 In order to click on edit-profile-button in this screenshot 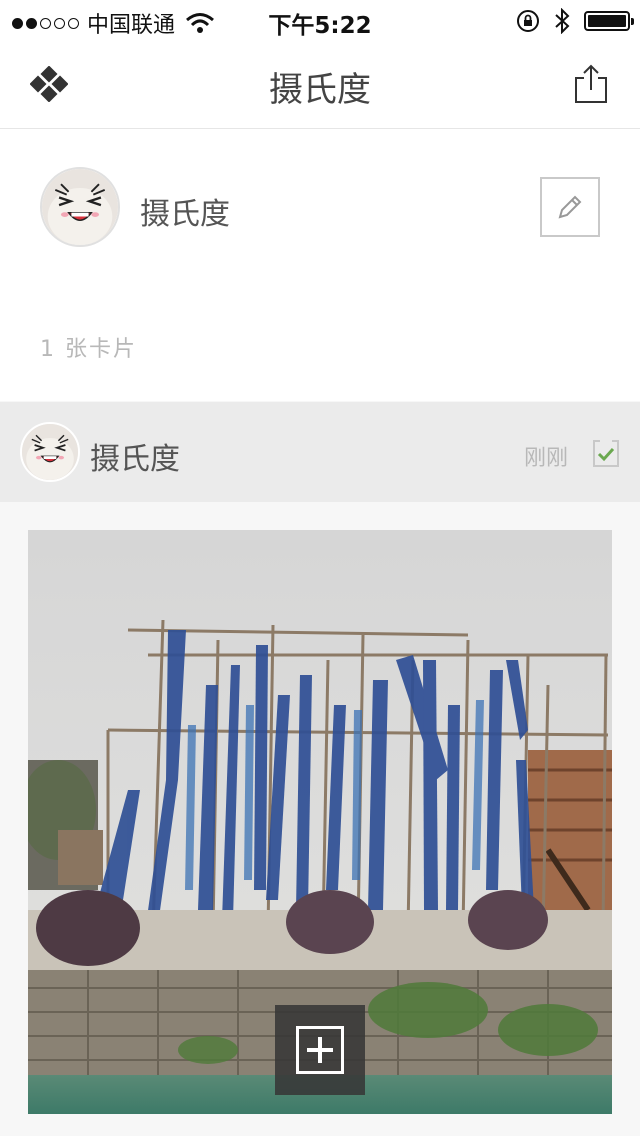, I will do `click(570, 207)`.